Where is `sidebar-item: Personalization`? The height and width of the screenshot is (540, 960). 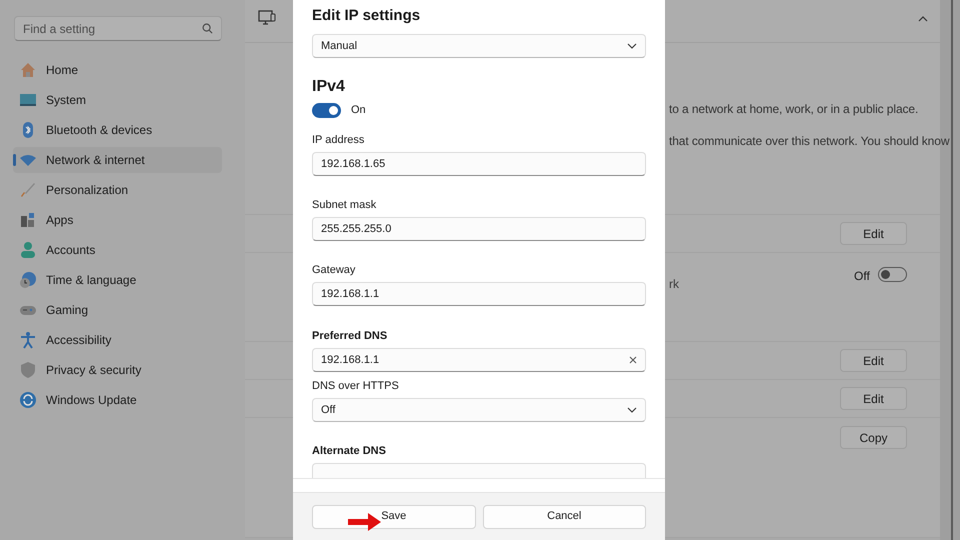 sidebar-item: Personalization is located at coordinates (117, 190).